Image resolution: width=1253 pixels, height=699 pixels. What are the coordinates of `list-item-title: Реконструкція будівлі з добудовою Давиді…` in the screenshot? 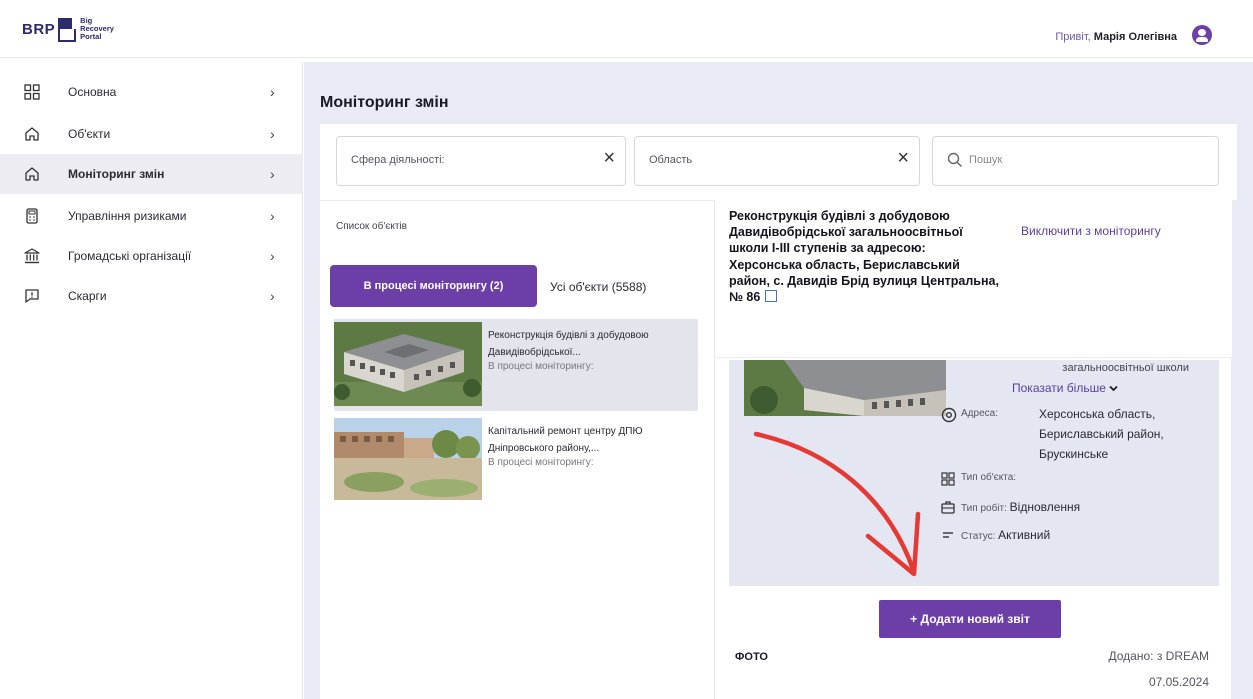 It's located at (568, 344).